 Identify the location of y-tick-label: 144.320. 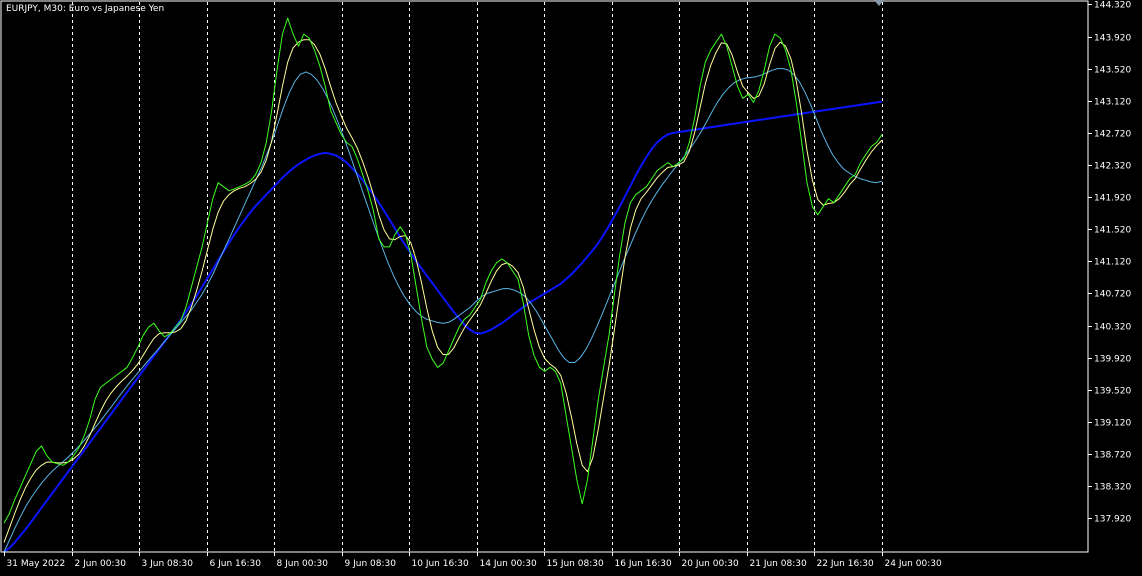
(1112, 6).